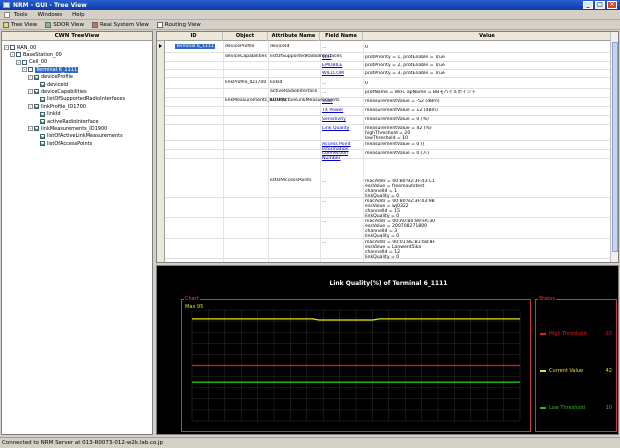 This screenshot has height=448, width=620. Describe the element at coordinates (342, 128) in the screenshot. I see `grid-cell-field: Link Quality` at that location.